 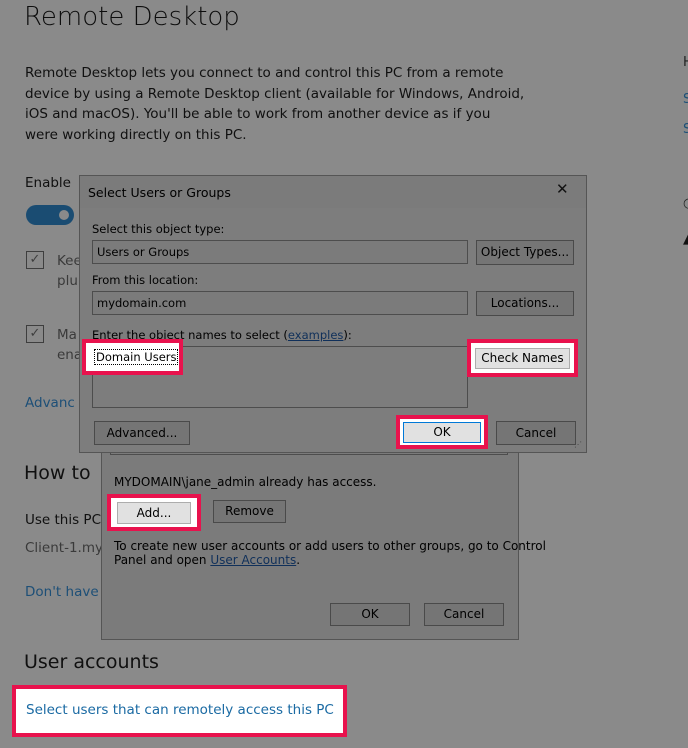 What do you see at coordinates (280, 303) in the screenshot?
I see `location-field: mydomain.com` at bounding box center [280, 303].